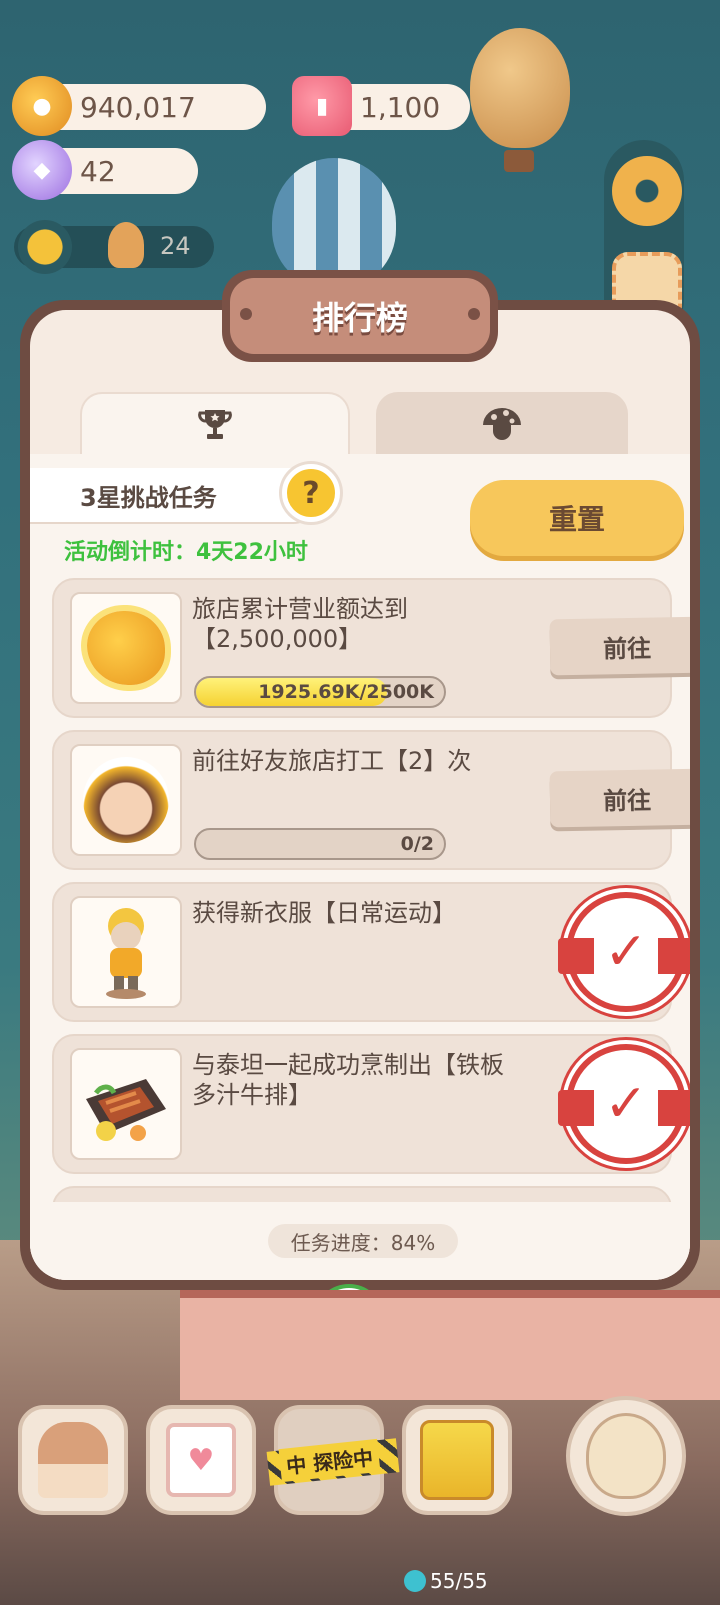  I want to click on tab-trophy, so click(215, 423).